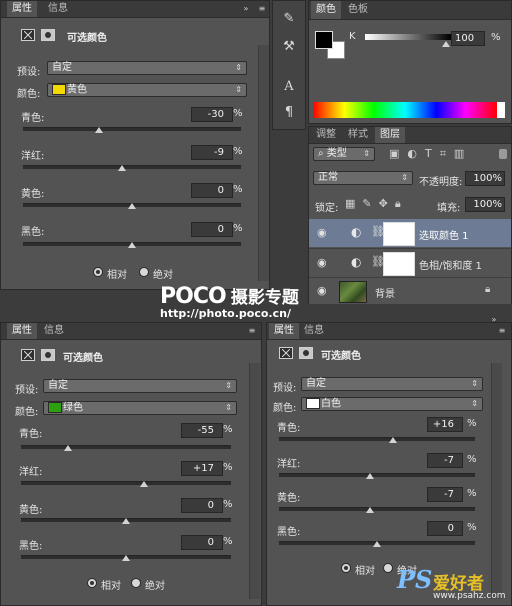  What do you see at coordinates (289, 47) in the screenshot?
I see `tool-presets-icon: ⚒` at bounding box center [289, 47].